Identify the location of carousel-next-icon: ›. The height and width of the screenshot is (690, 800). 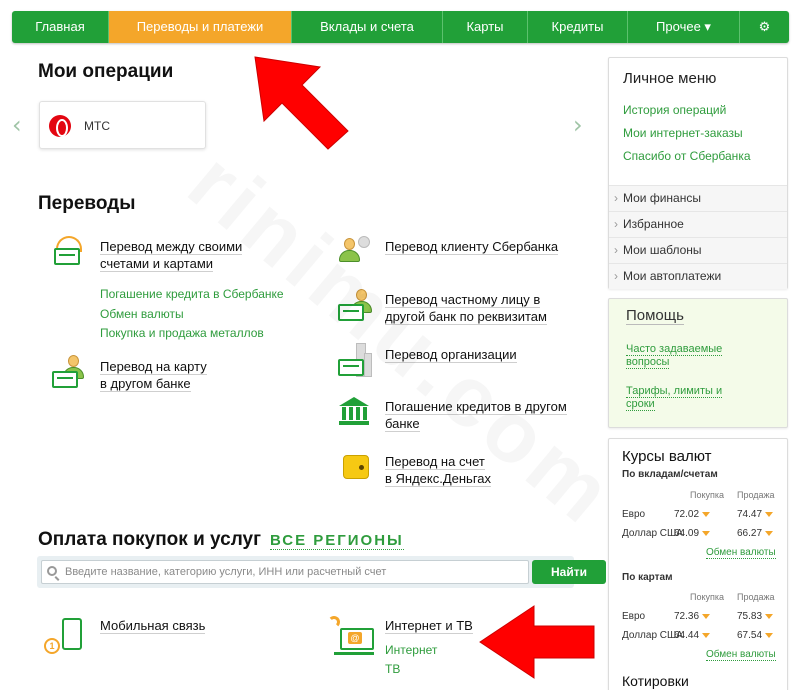
(578, 125).